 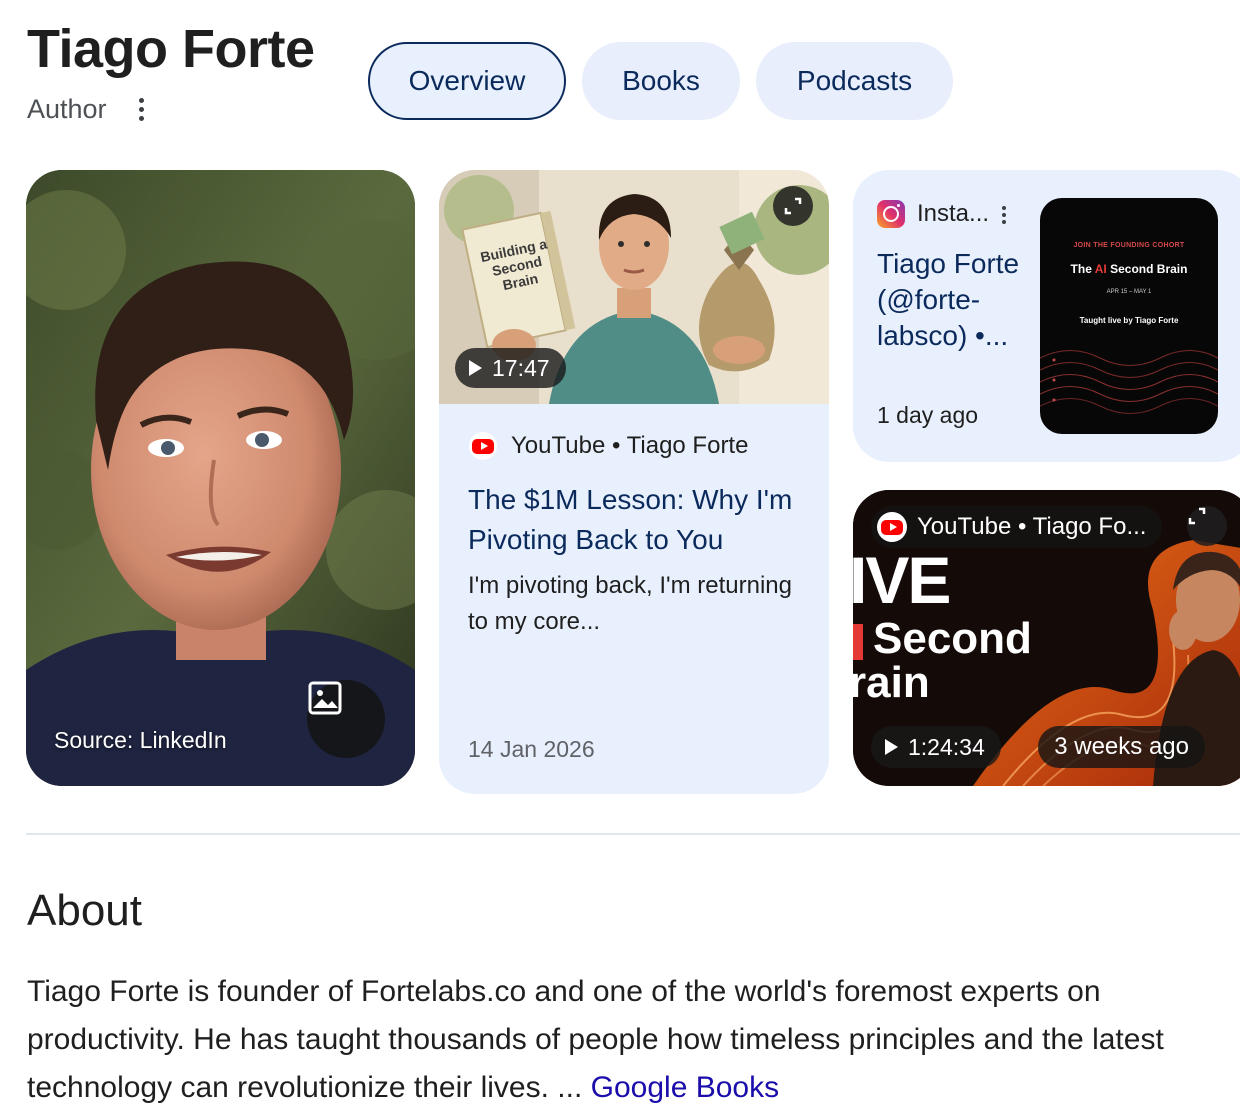 What do you see at coordinates (1129, 269) in the screenshot?
I see `thumb-text-line2: The AI Second Brain` at bounding box center [1129, 269].